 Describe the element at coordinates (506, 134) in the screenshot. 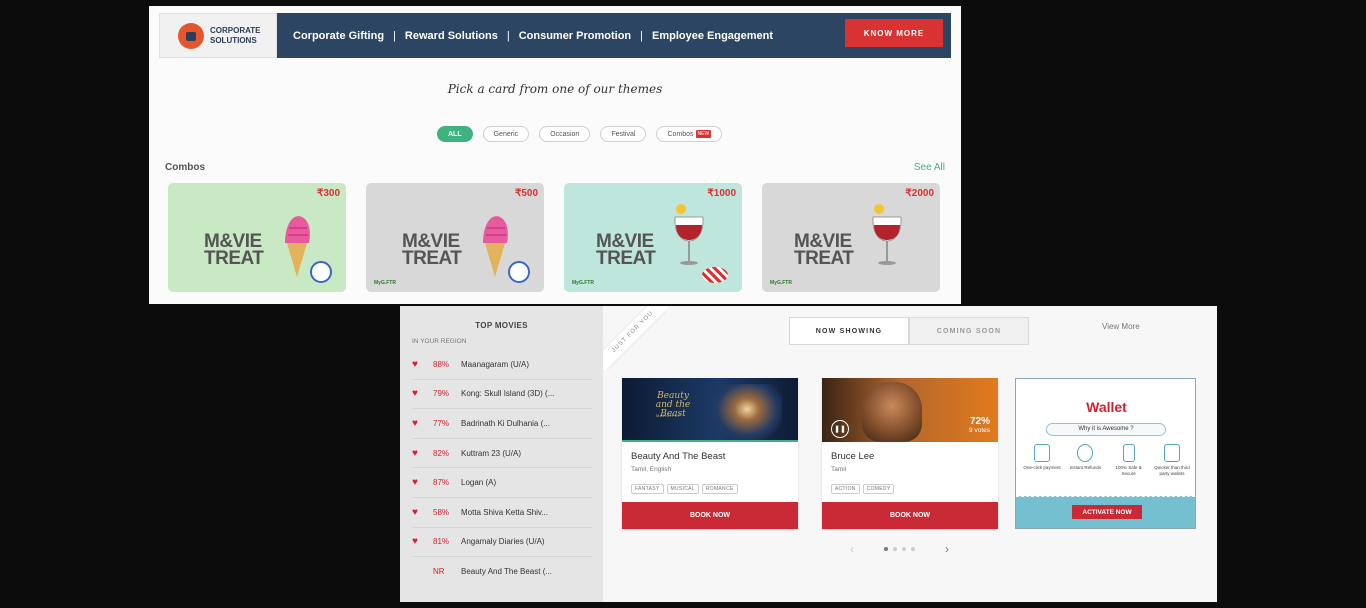

I see `filter-generic: Generic` at that location.